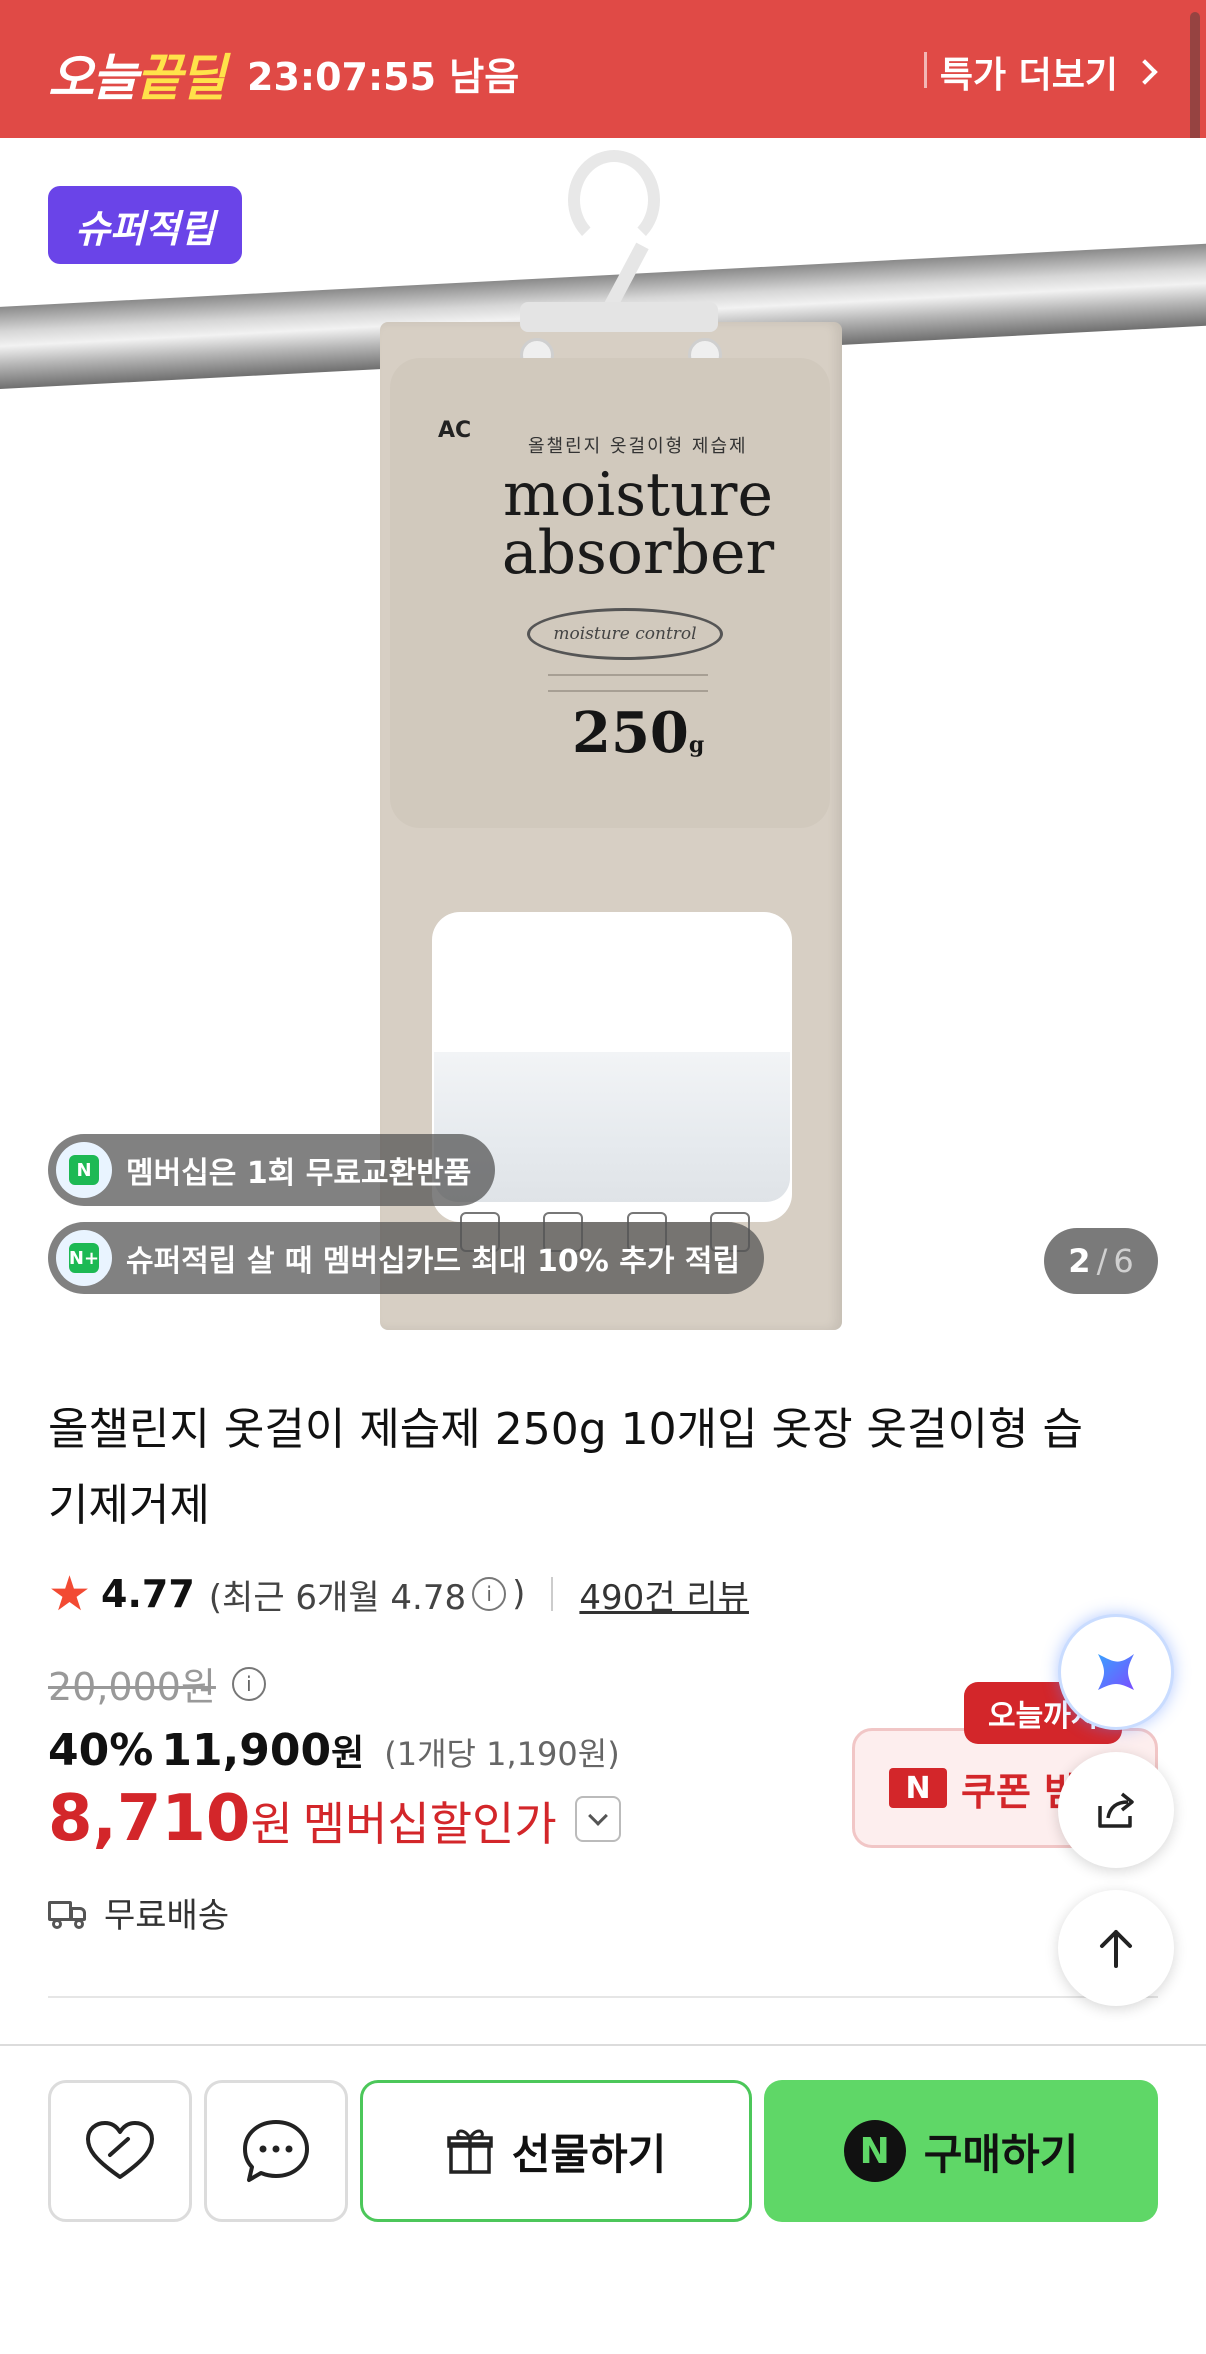 This screenshot has width=1206, height=2354. Describe the element at coordinates (70, 1594) in the screenshot. I see `star-icon: ★` at that location.